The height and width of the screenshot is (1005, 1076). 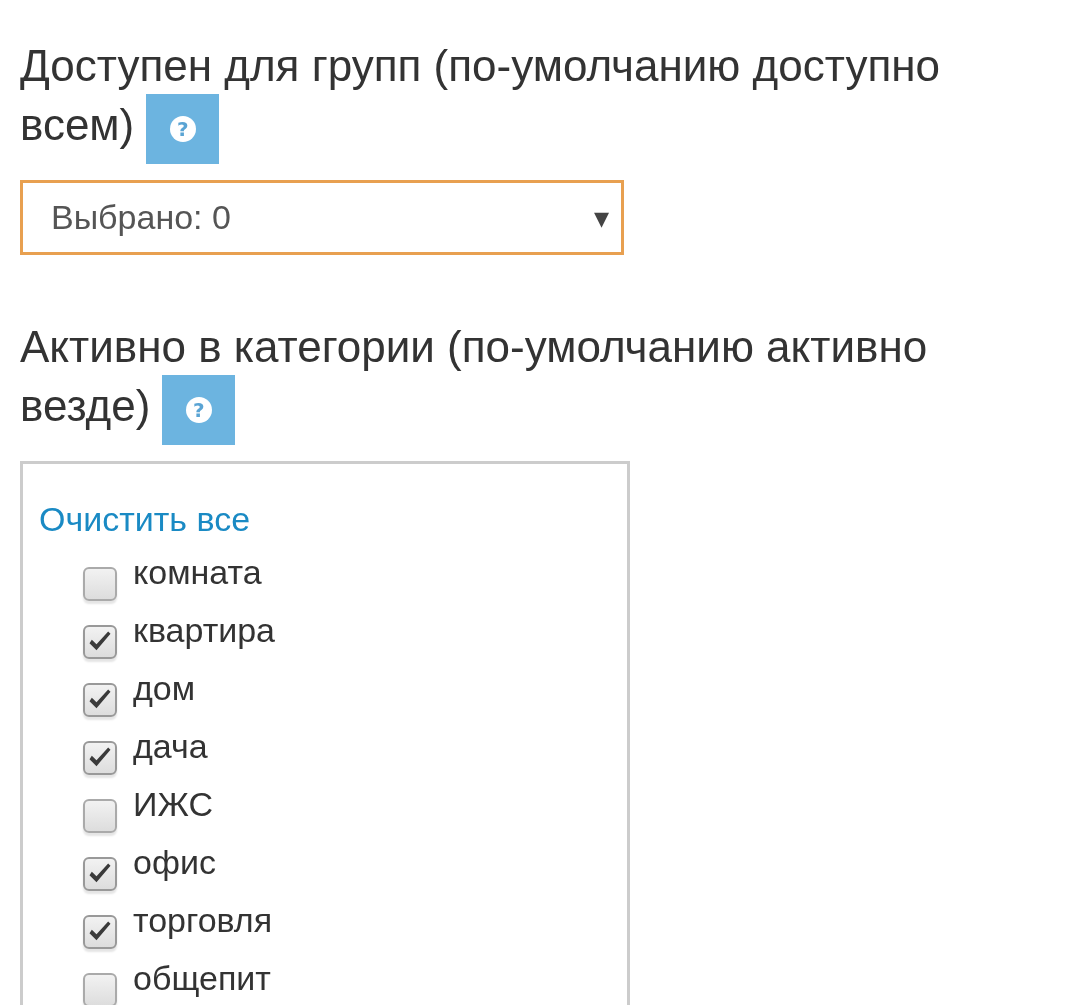 What do you see at coordinates (480, 66) in the screenshot?
I see `field-label: Доступен для групп (по-умолчанию доступно` at bounding box center [480, 66].